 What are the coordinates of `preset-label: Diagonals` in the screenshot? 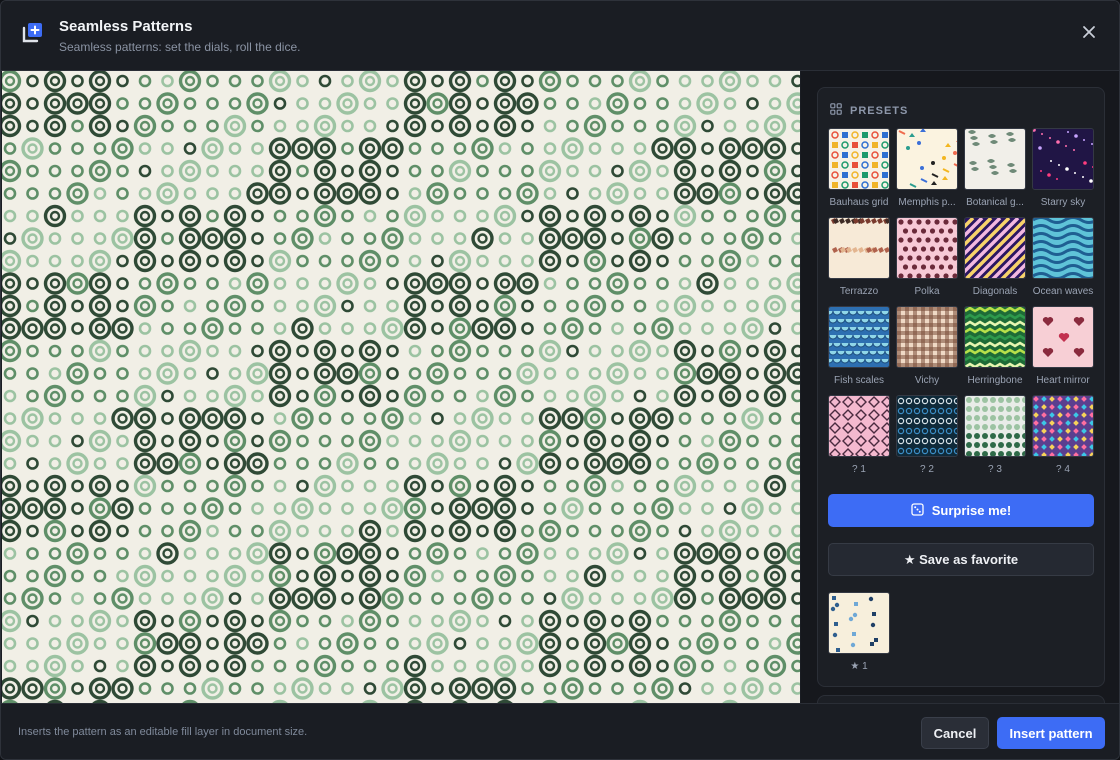 It's located at (995, 291).